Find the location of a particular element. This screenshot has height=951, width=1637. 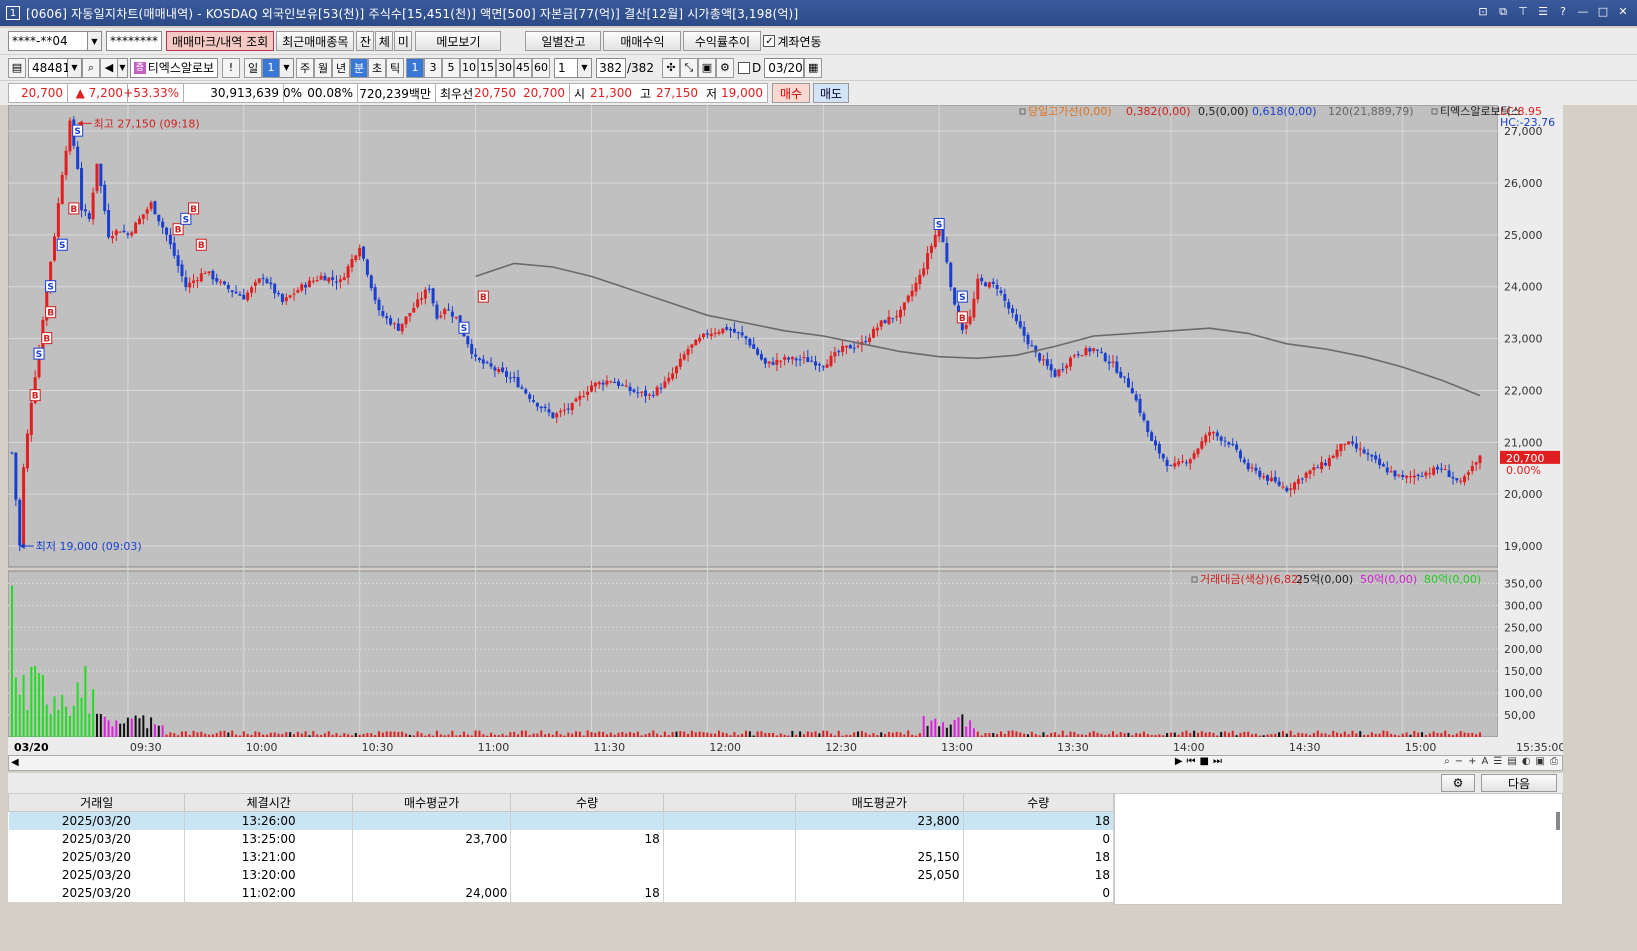

unfilled-button: 미 is located at coordinates (403, 41).